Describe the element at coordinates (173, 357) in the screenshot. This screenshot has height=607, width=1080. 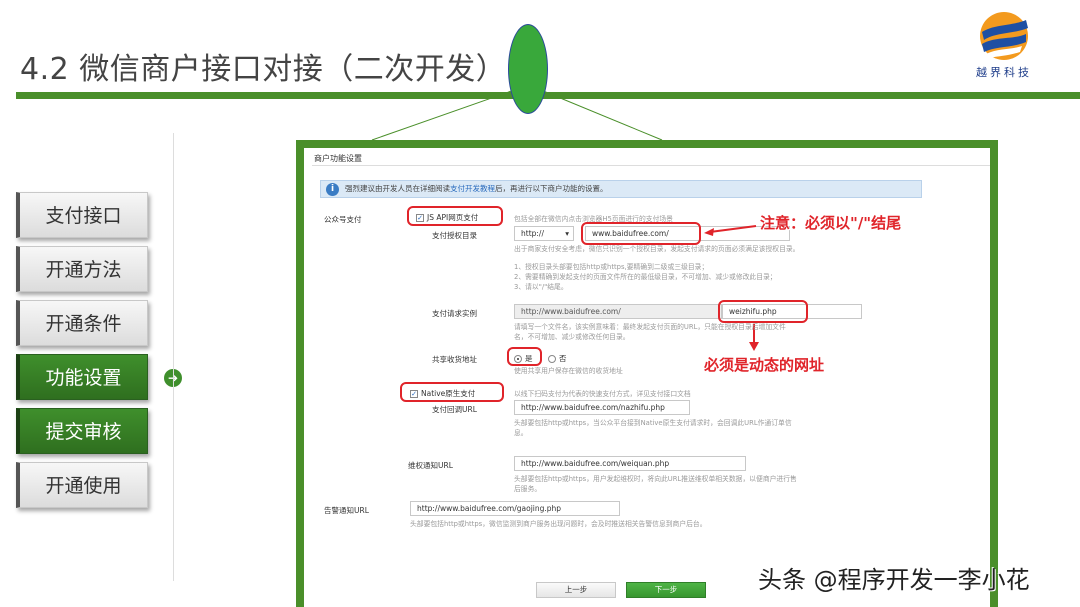
I see `nav-divider` at that location.